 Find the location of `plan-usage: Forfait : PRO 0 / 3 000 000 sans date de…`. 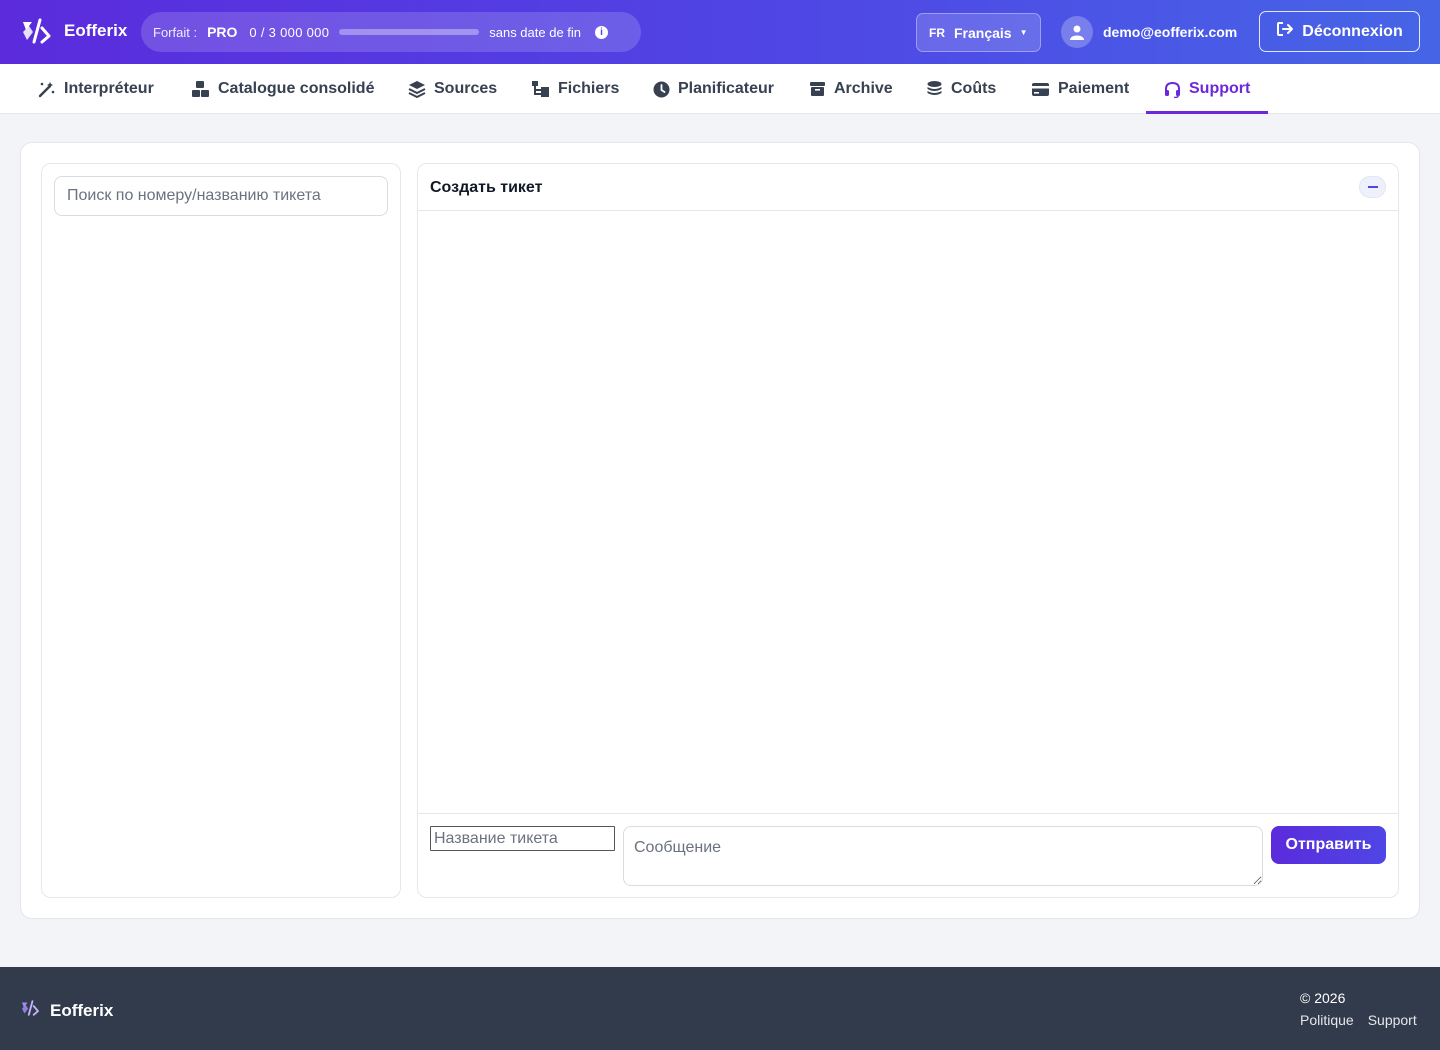

plan-usage: Forfait : PRO 0 / 3 000 000 sans date de… is located at coordinates (391, 32).